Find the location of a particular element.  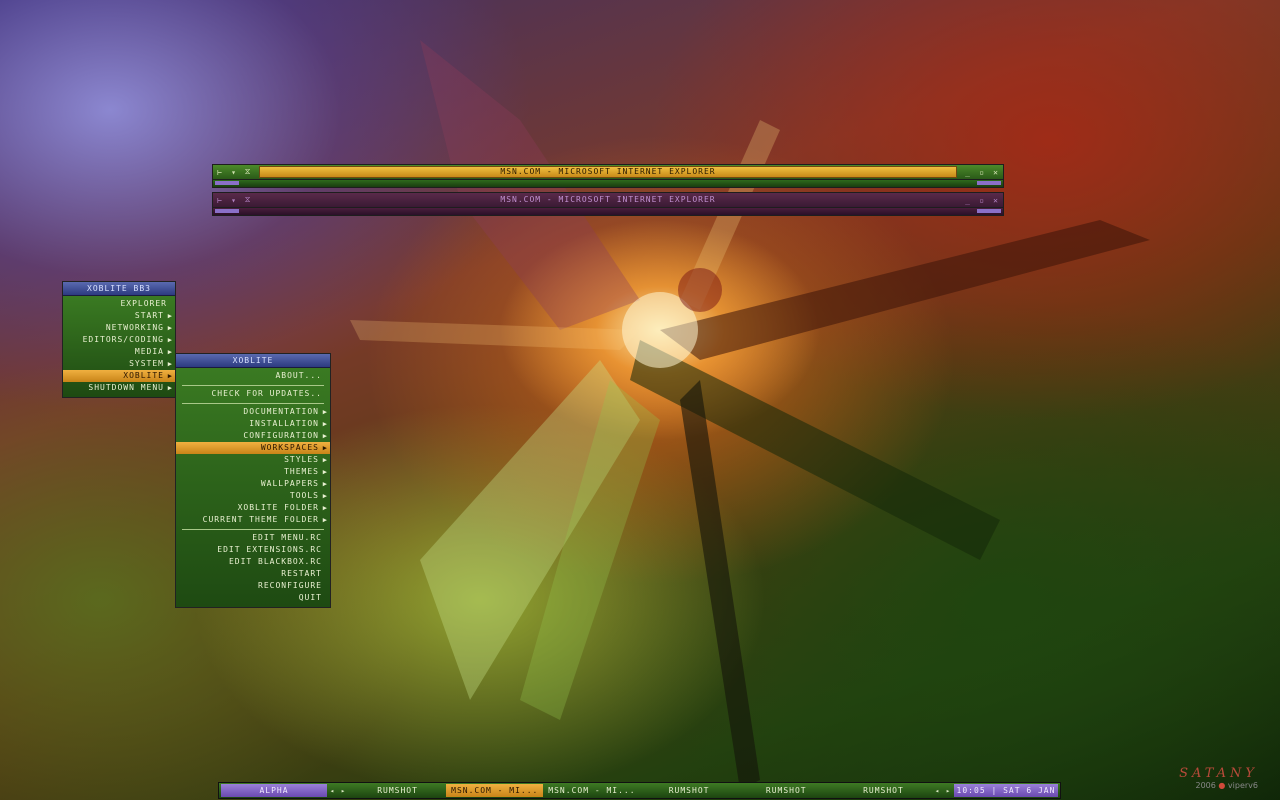

menu-item-label: NETWORKING is located at coordinates (134, 327).